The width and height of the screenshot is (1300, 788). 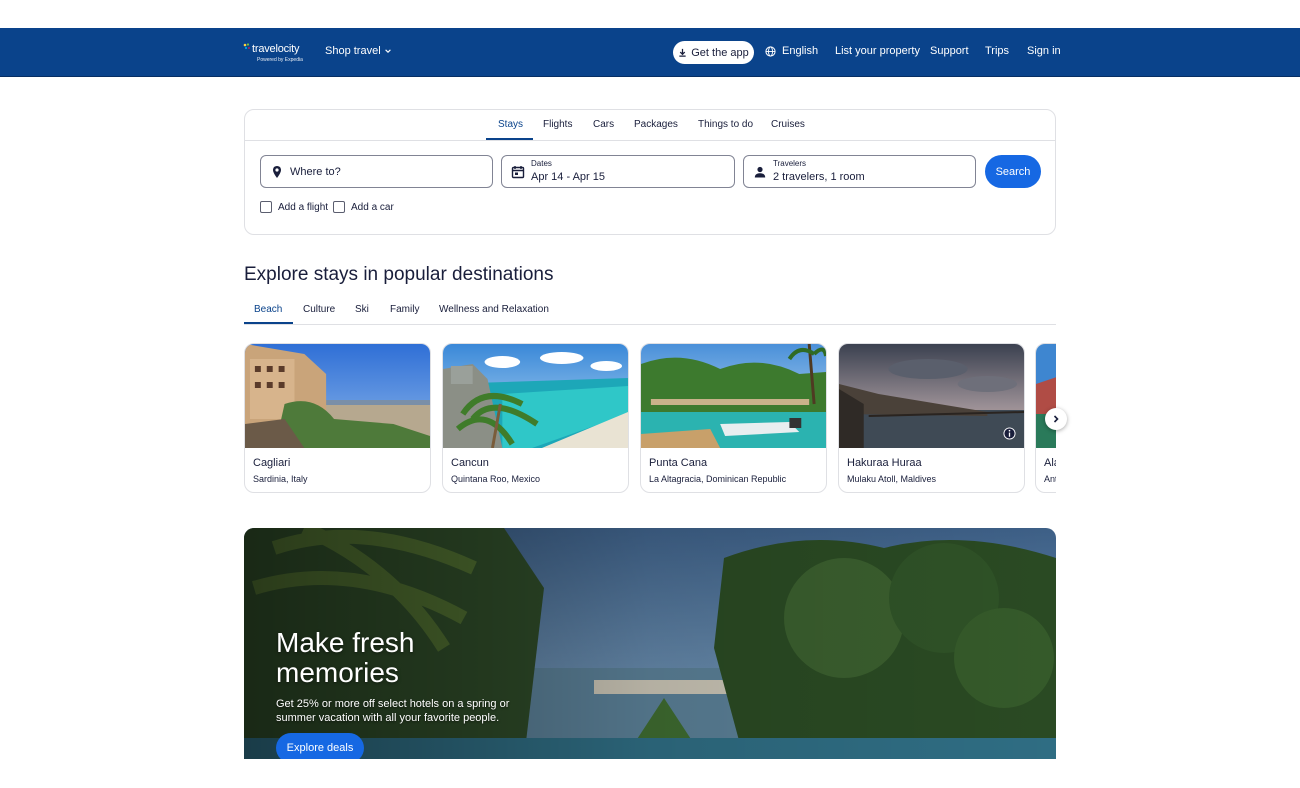 I want to click on active-category-indicator, so click(x=268, y=323).